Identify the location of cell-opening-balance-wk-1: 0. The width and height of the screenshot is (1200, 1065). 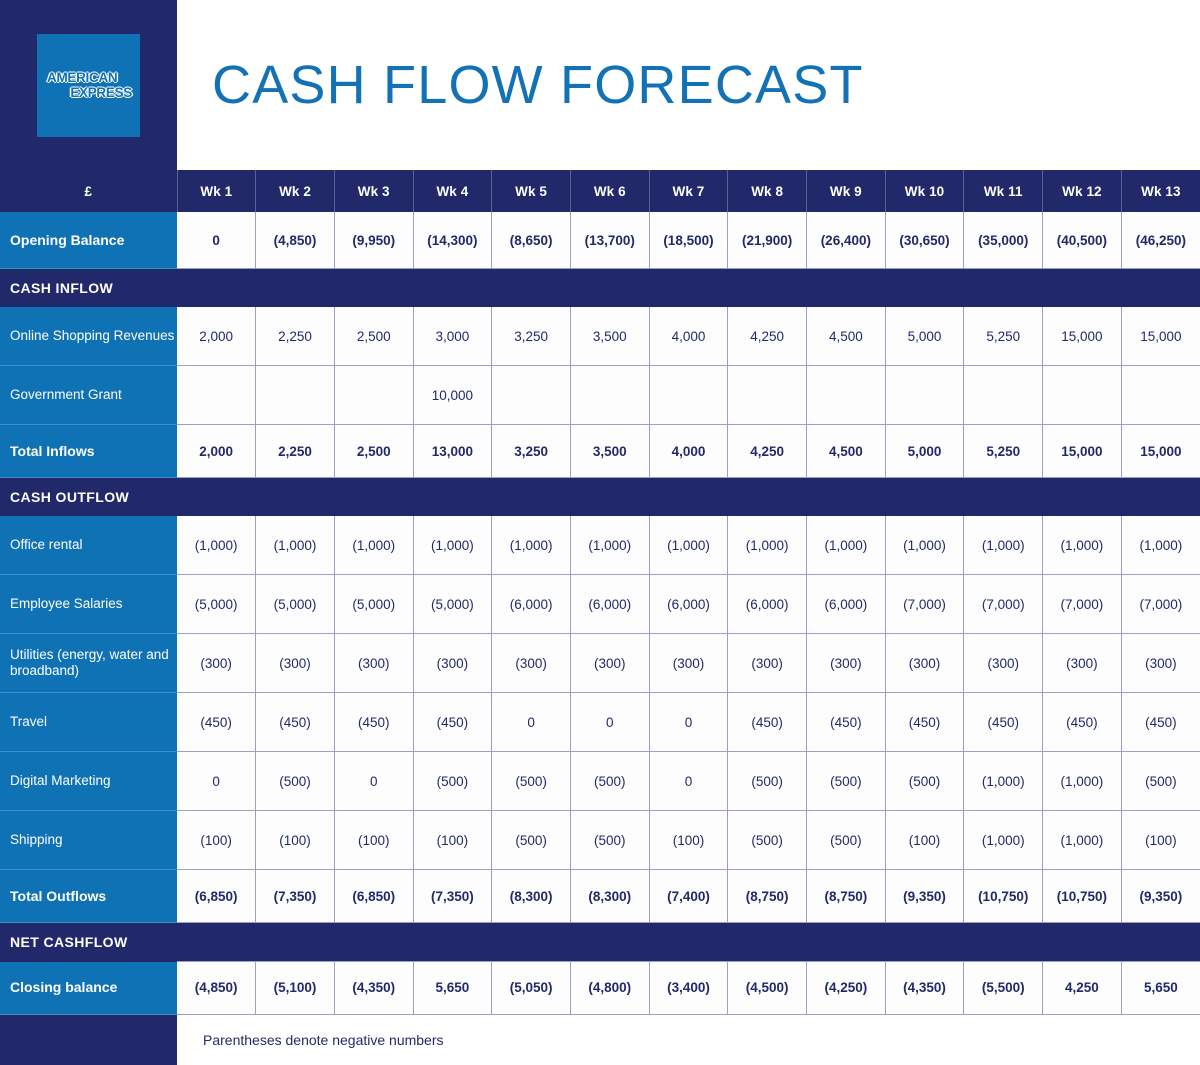
(217, 240).